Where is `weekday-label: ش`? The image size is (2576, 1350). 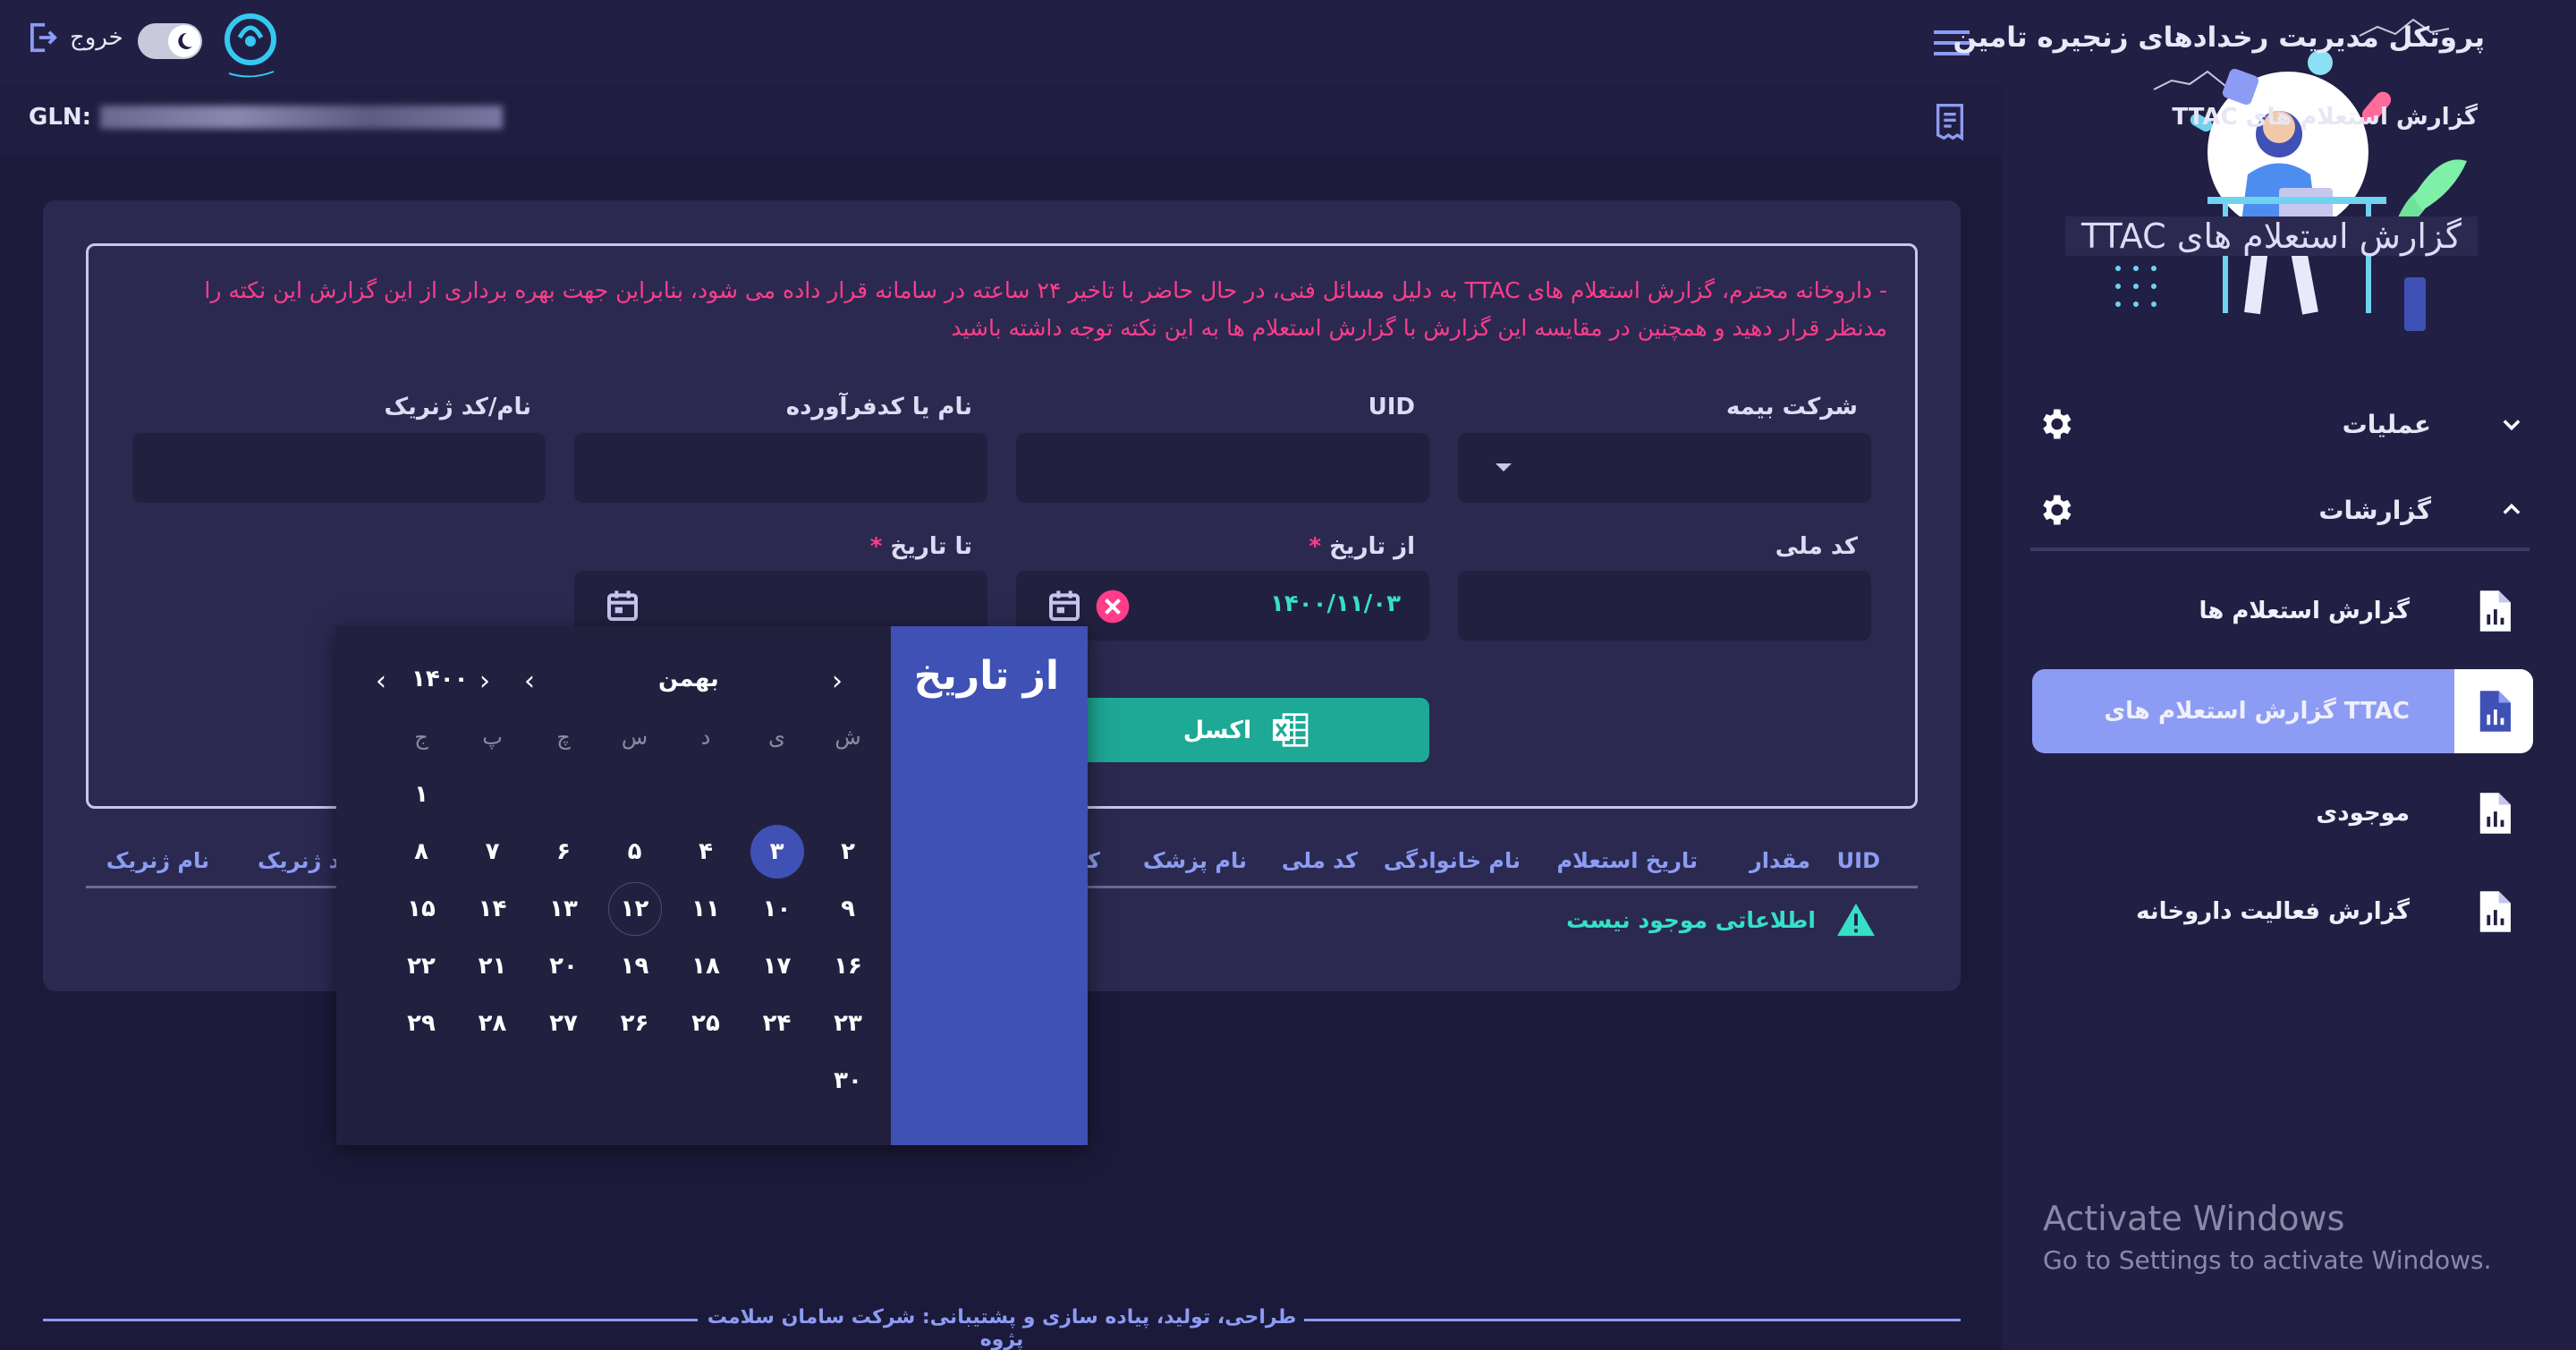 weekday-label: ش is located at coordinates (848, 737).